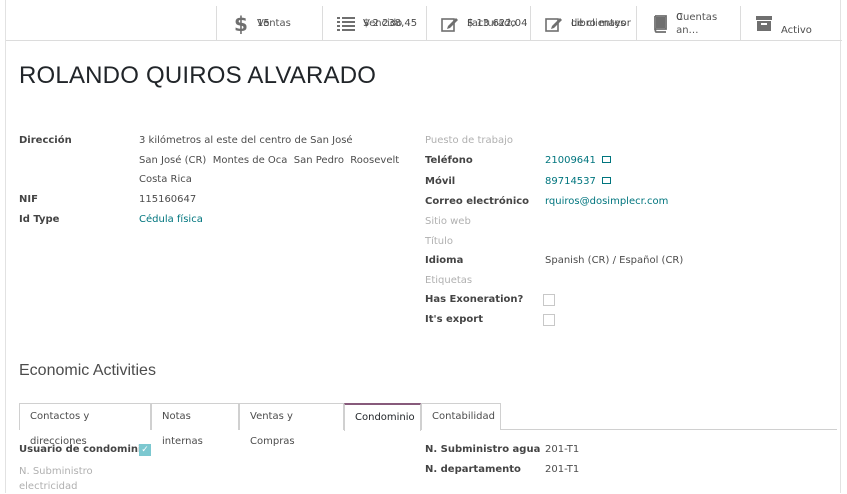  Describe the element at coordinates (444, 260) in the screenshot. I see `language-label: Idioma` at that location.